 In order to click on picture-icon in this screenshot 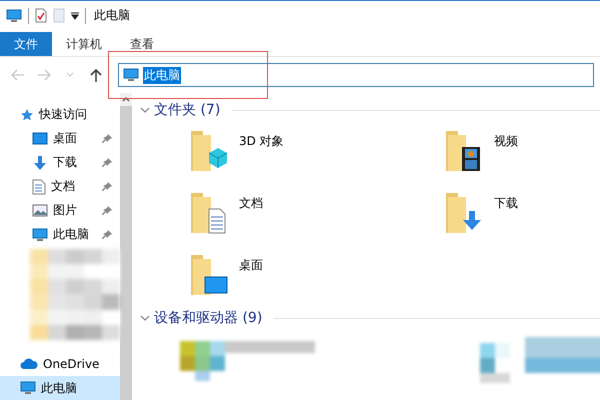, I will do `click(40, 211)`.